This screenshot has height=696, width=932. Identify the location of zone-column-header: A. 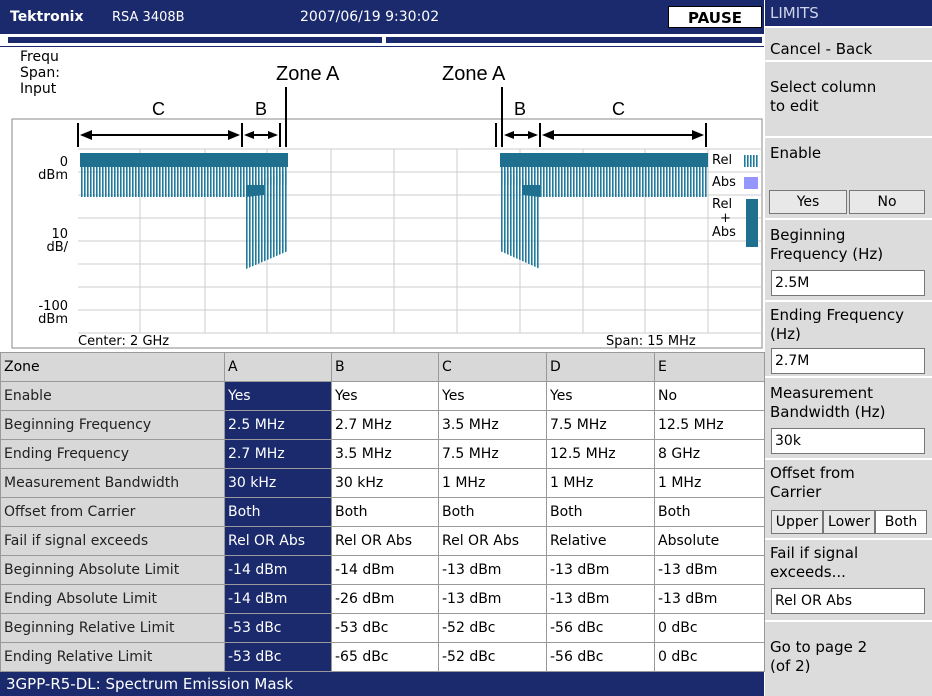
(278, 367).